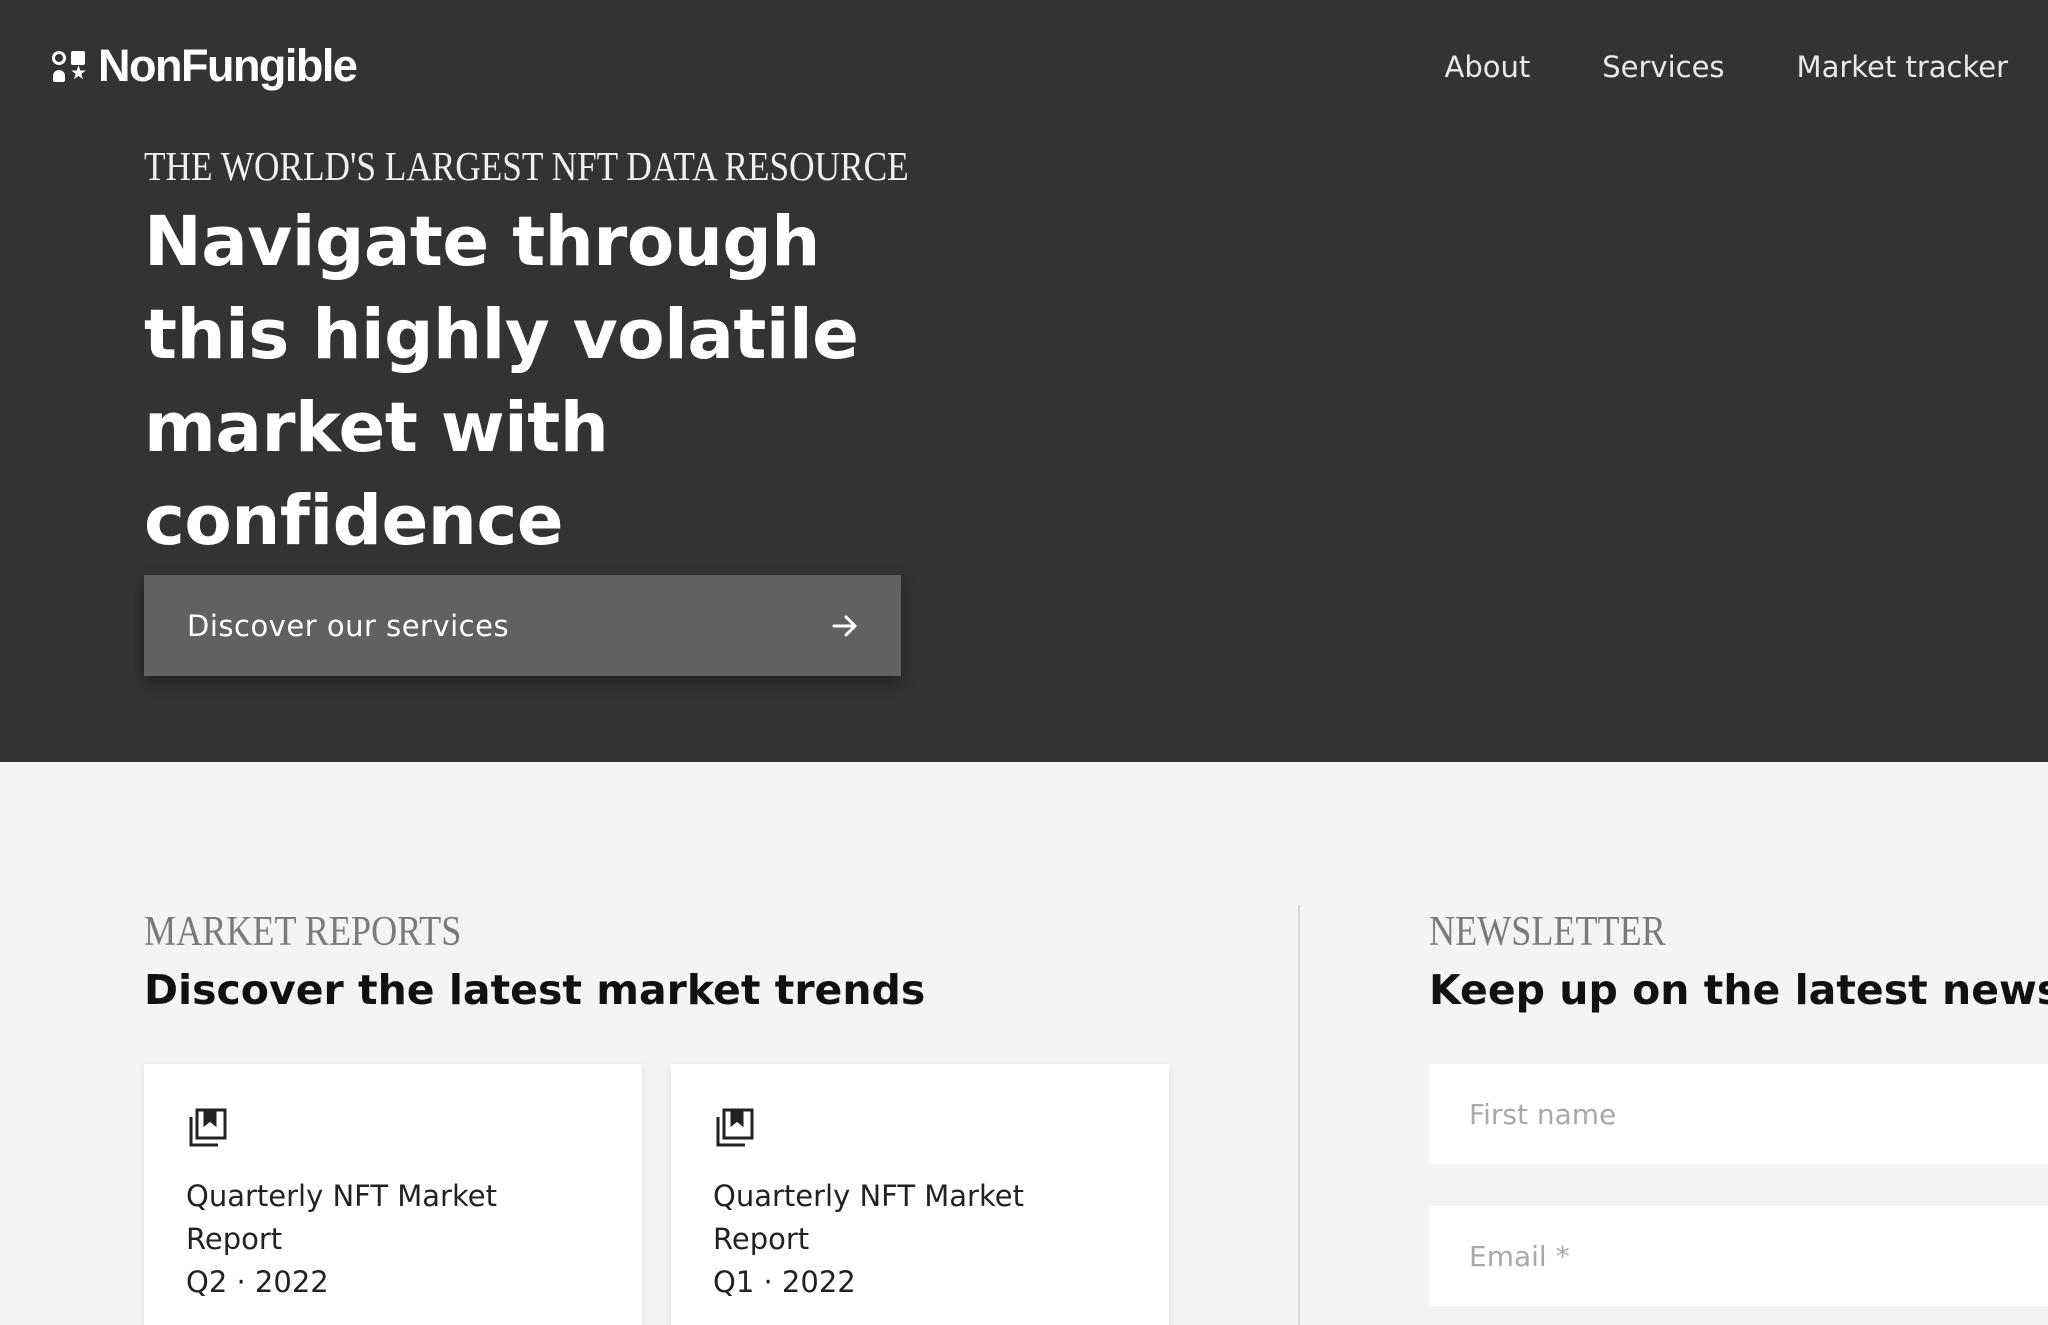  I want to click on newsletter-title: Keep up on the latest news in, so click(1738, 990).